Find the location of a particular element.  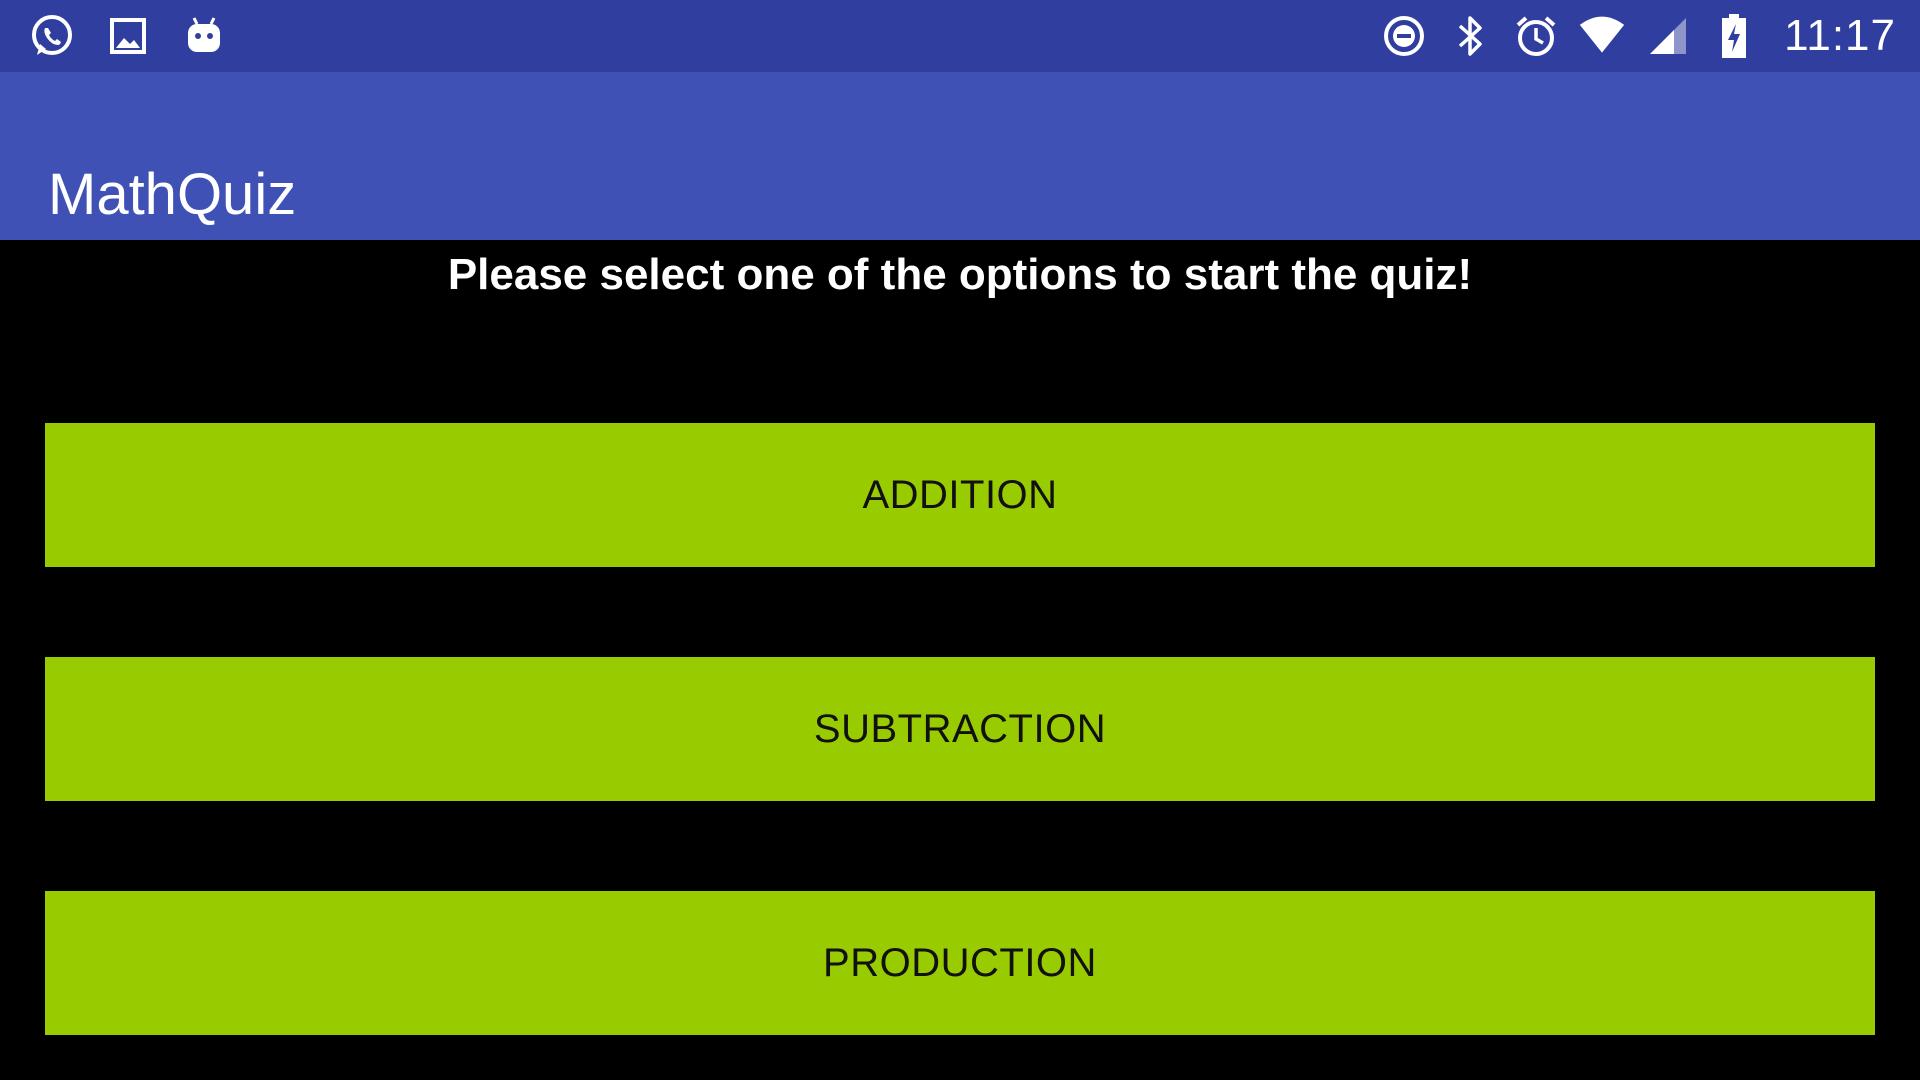

android-debug-icon is located at coordinates (204, 36).